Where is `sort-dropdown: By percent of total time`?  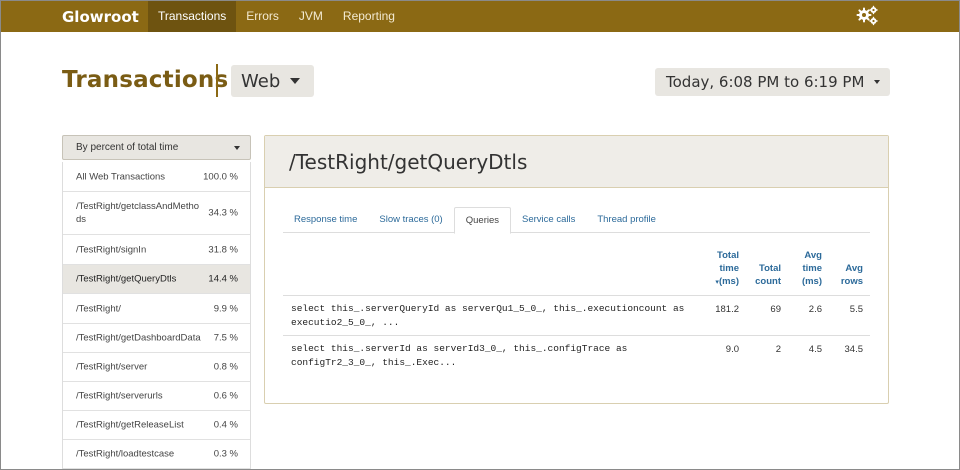 sort-dropdown: By percent of total time is located at coordinates (156, 147).